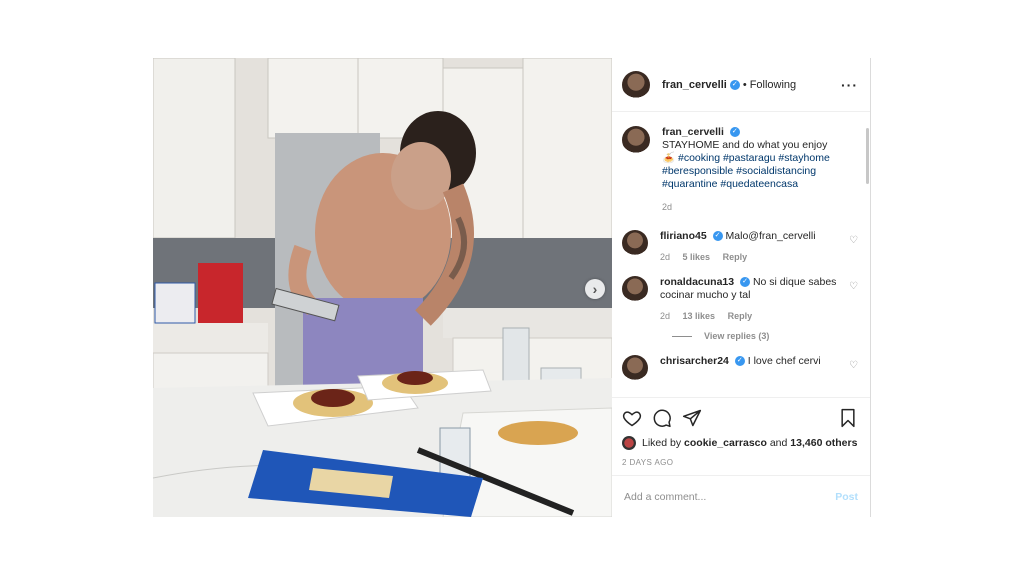 The image size is (1024, 576). Describe the element at coordinates (667, 207) in the screenshot. I see `caption-time: 2d` at that location.